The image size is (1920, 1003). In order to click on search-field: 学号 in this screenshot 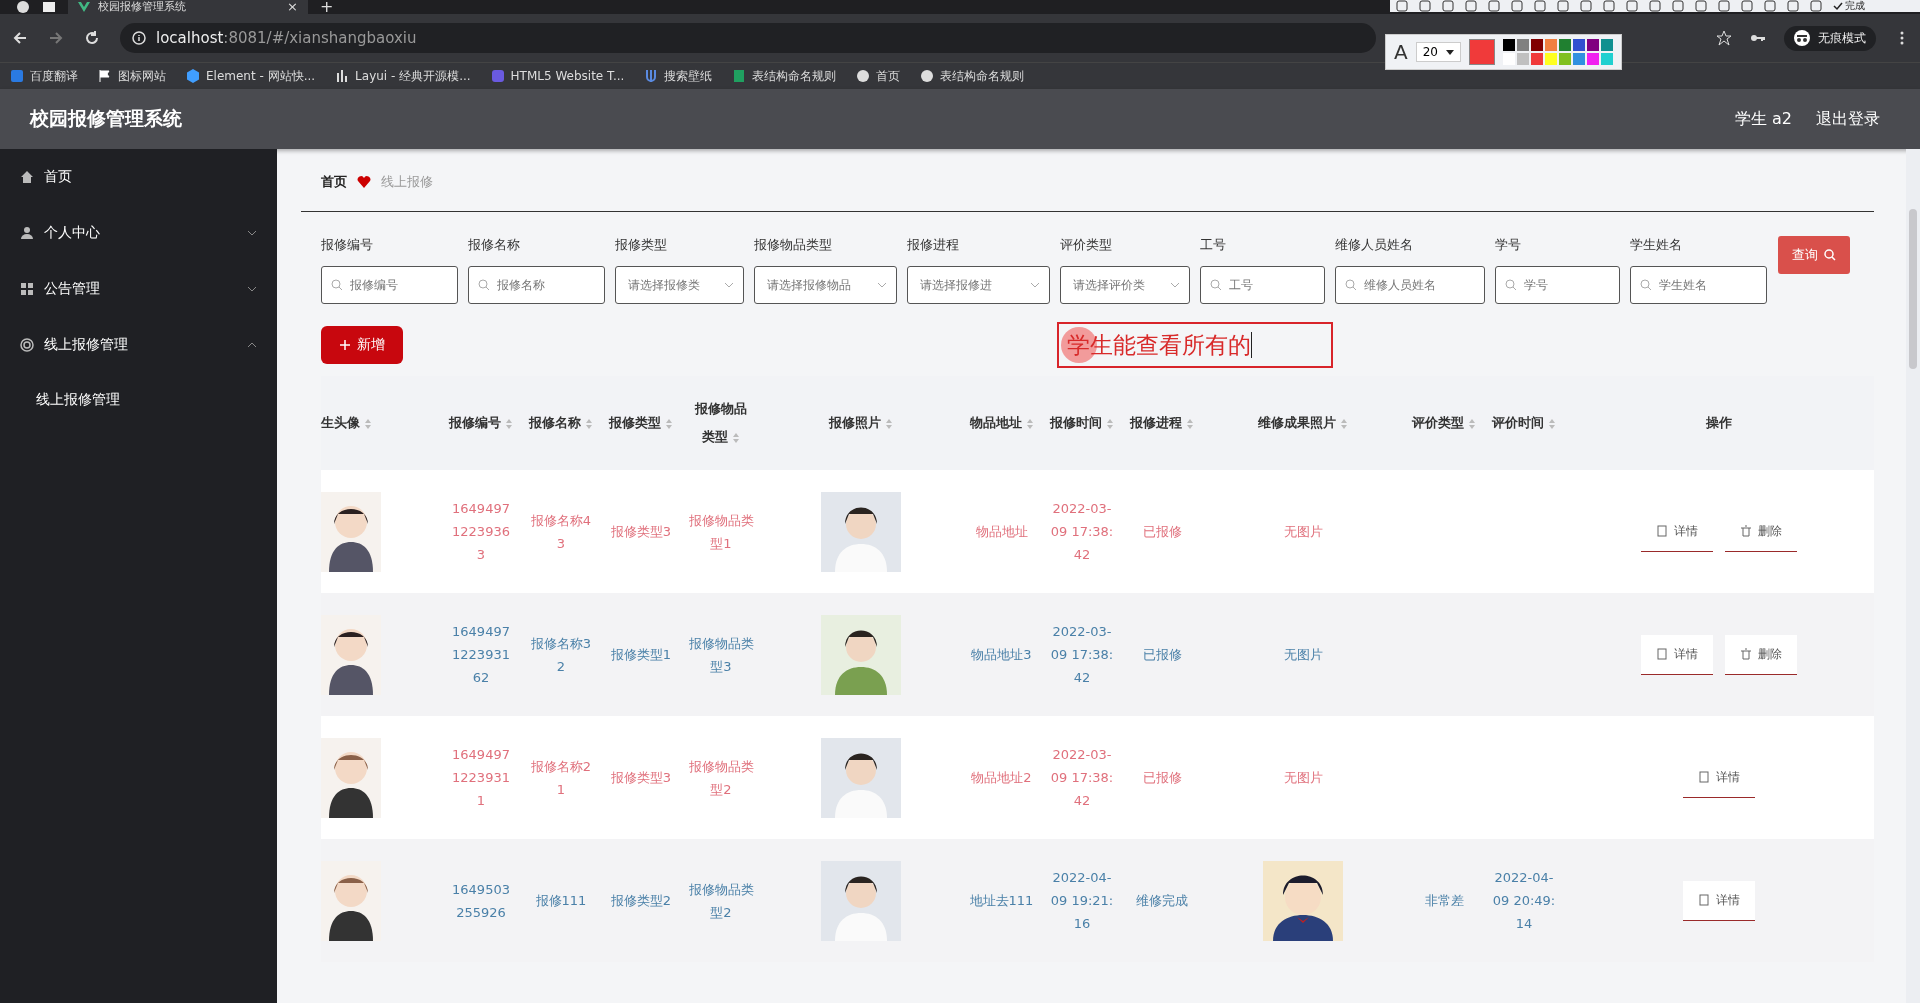, I will do `click(1557, 285)`.